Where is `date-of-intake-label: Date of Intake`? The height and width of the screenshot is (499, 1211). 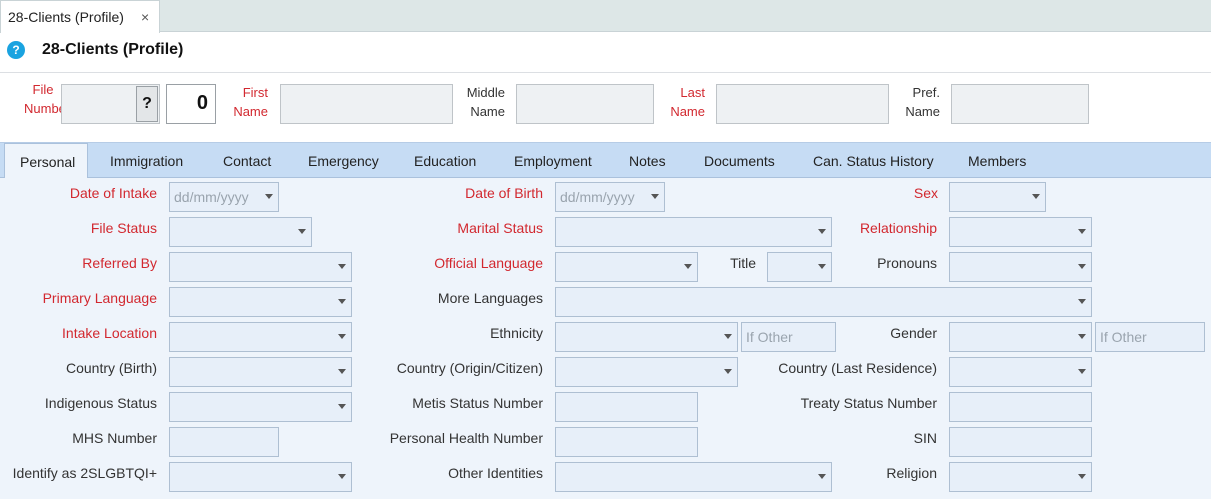
date-of-intake-label: Date of Intake is located at coordinates (113, 193).